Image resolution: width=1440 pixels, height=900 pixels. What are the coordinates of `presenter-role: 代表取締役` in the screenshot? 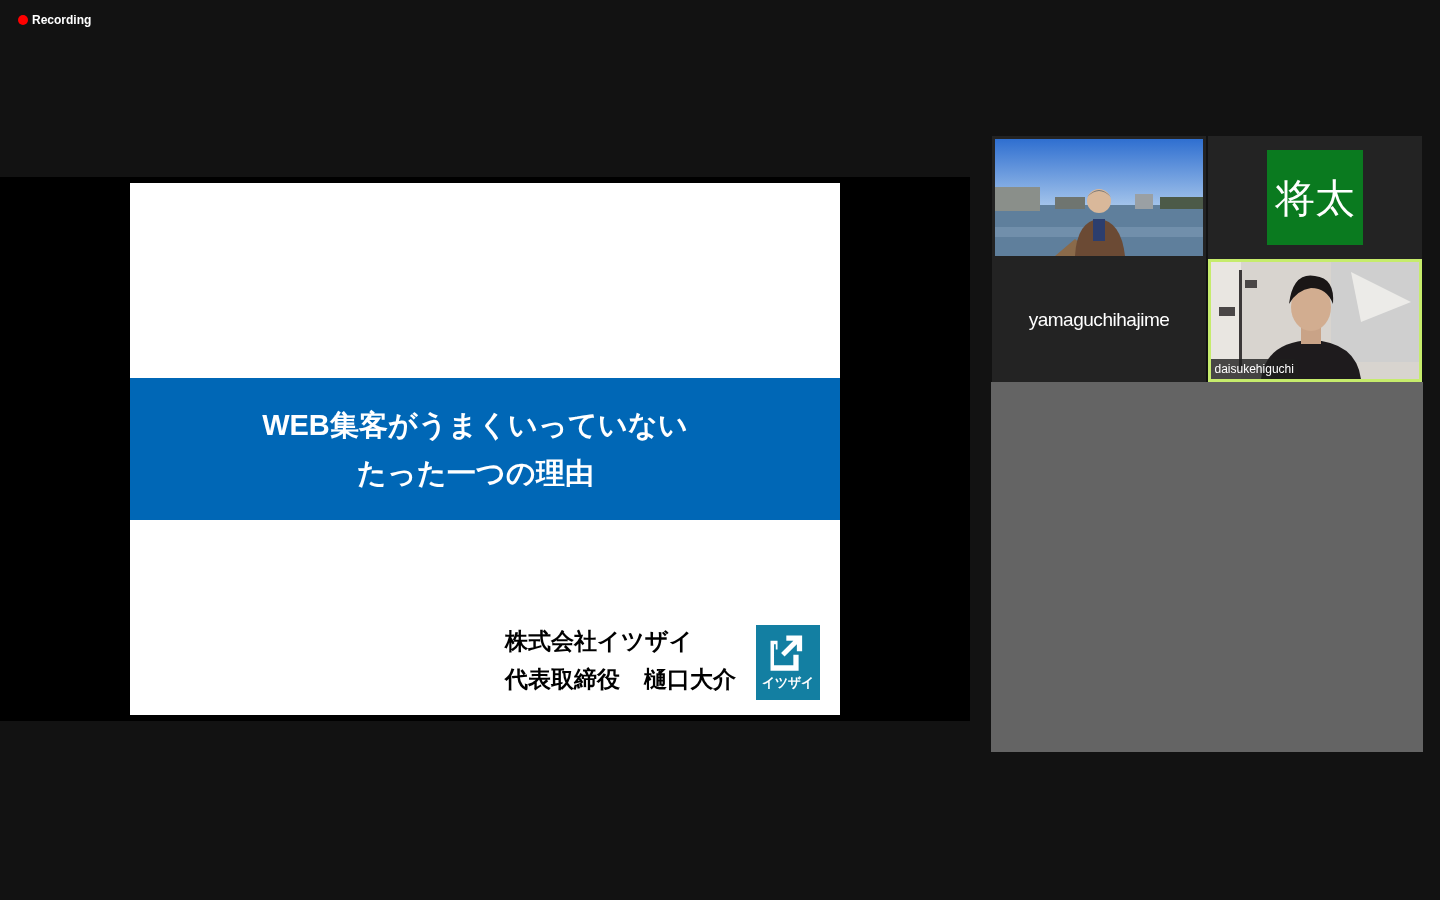 It's located at (562, 679).